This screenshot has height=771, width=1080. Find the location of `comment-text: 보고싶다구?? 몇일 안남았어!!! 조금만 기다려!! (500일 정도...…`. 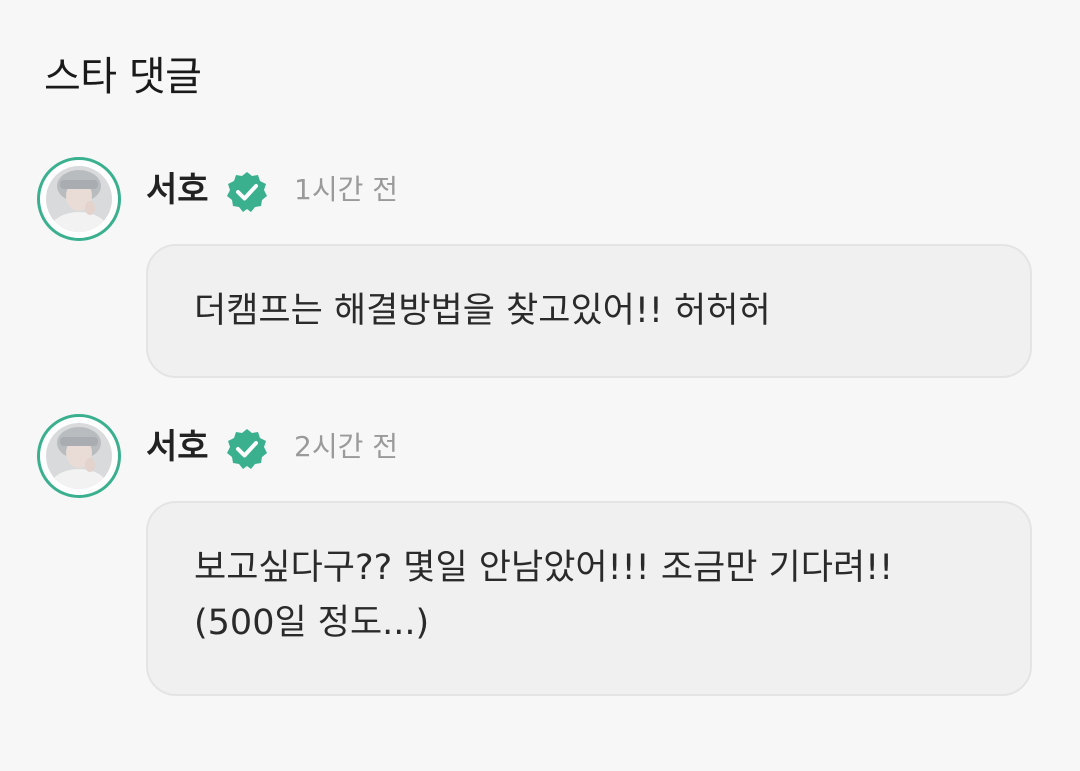

comment-text: 보고싶다구?? 몇일 안남았어!!! 조금만 기다려!! (500일 정도...… is located at coordinates (544, 595).